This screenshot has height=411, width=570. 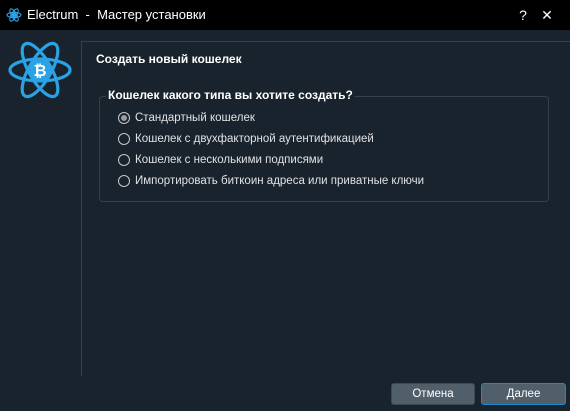 What do you see at coordinates (124, 118) in the screenshot?
I see `radio-button-checked` at bounding box center [124, 118].